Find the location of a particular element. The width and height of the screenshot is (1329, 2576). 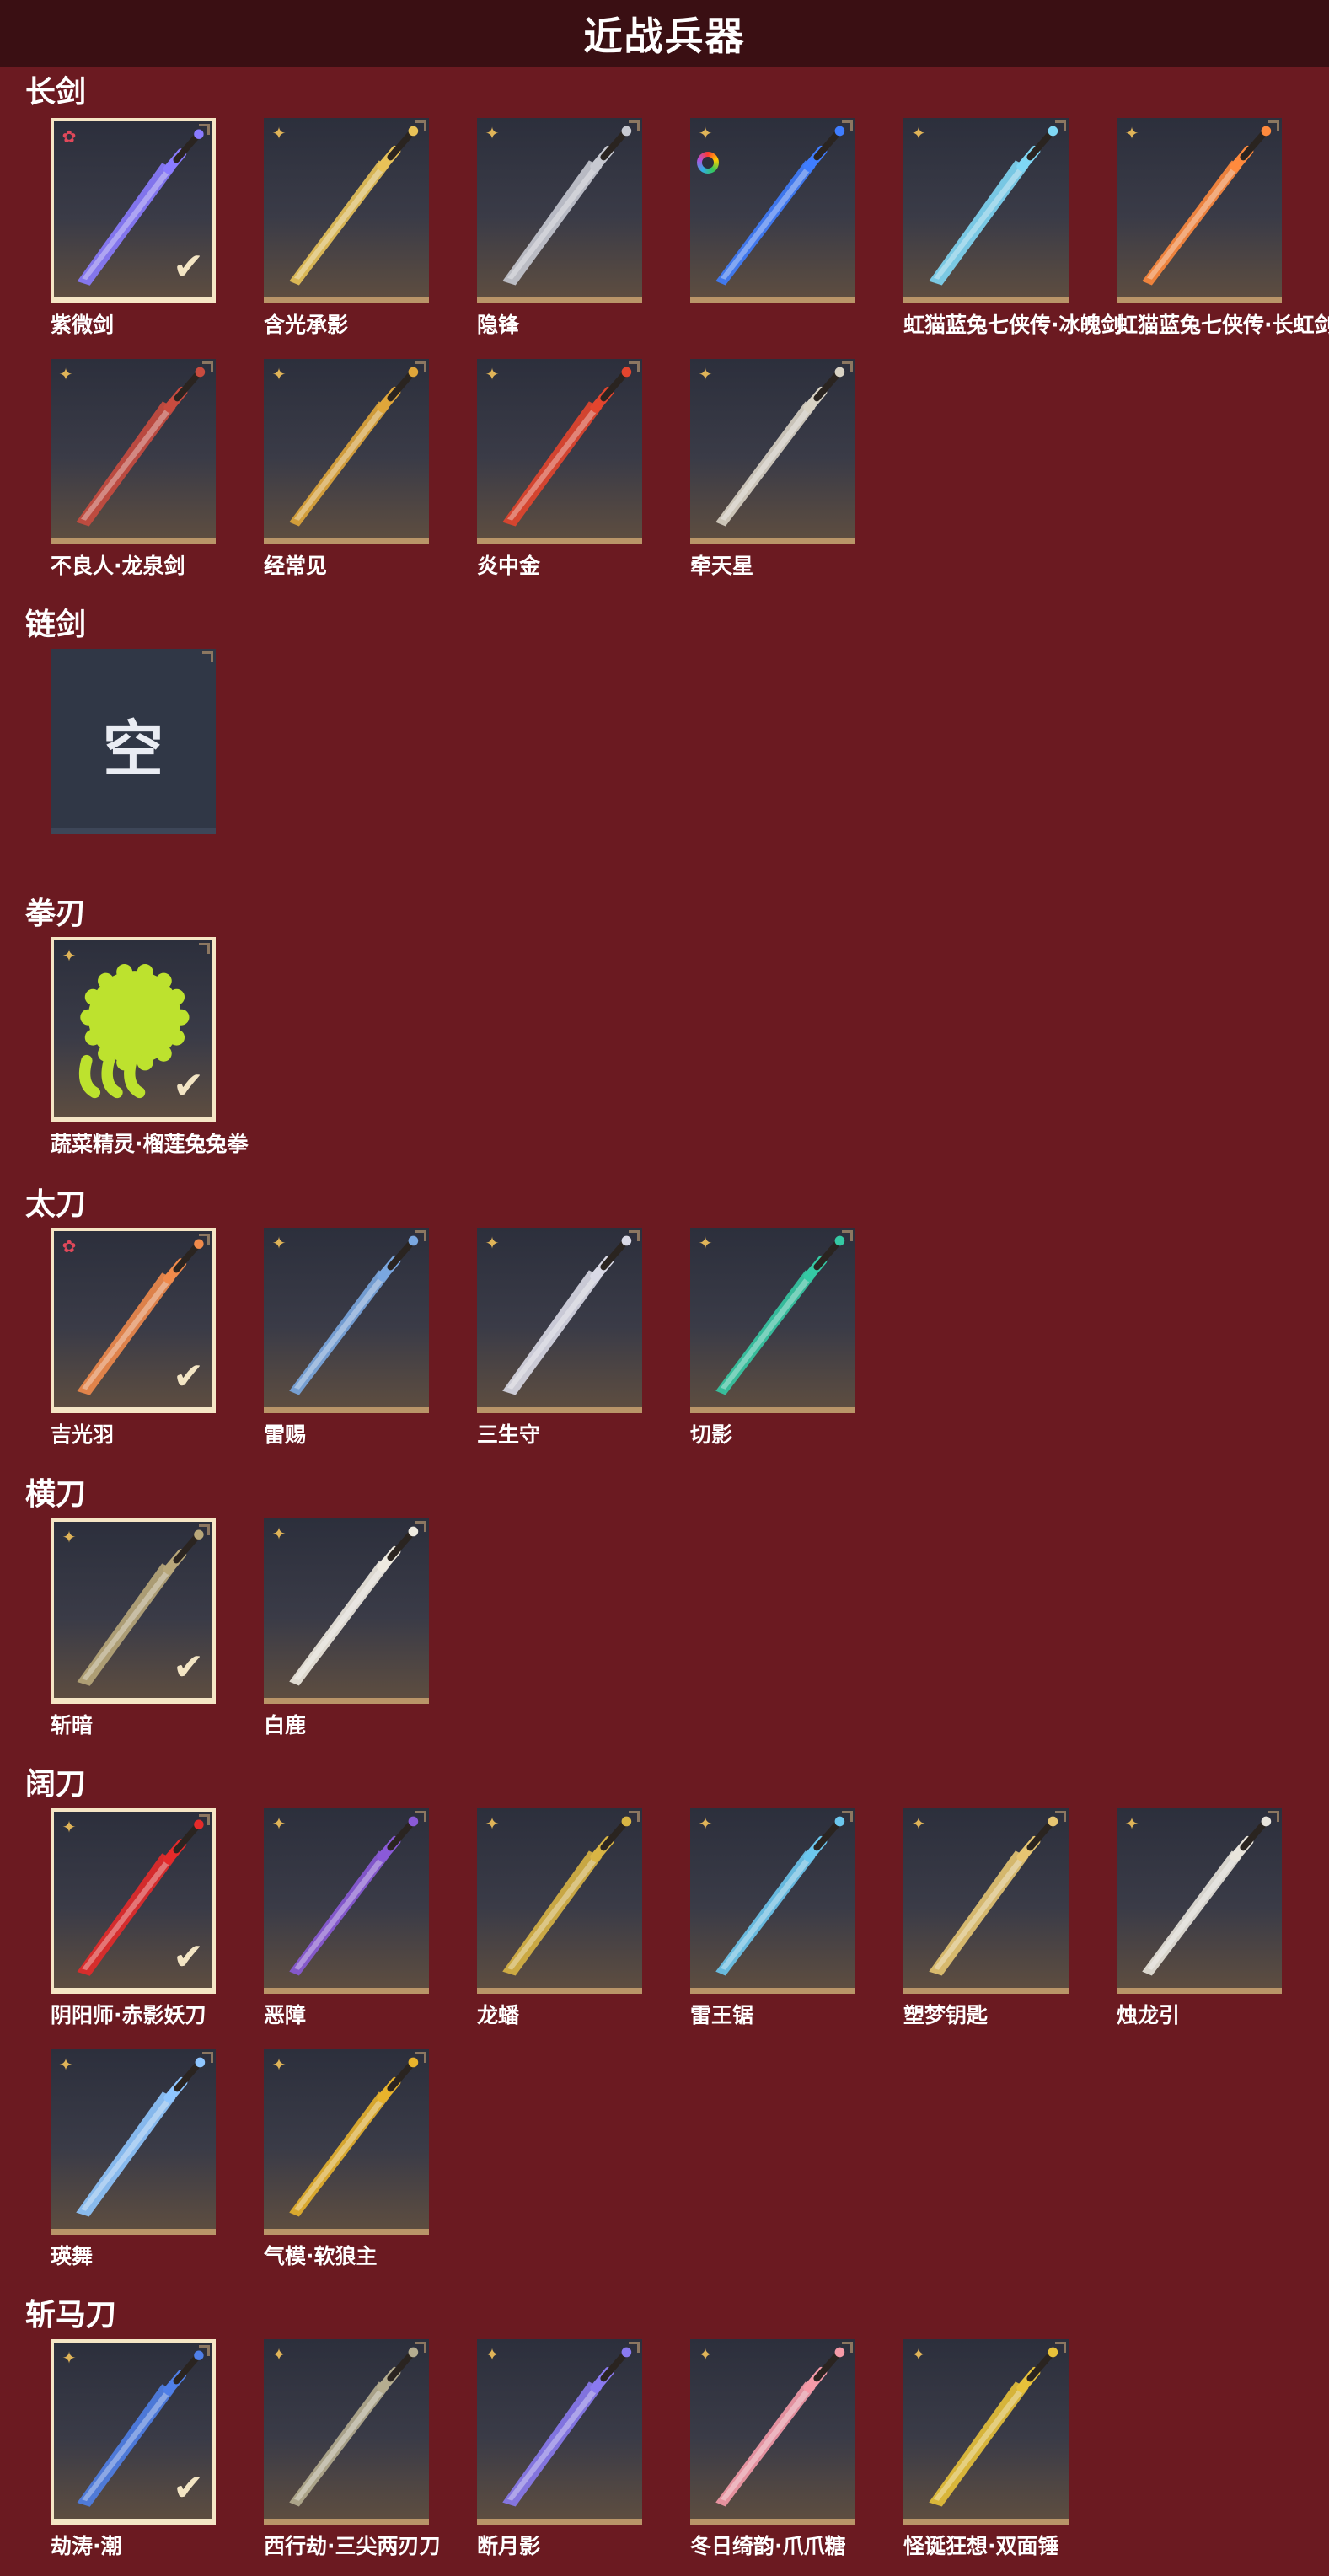

weapon-item: ✦ 隐锋 is located at coordinates (560, 229).